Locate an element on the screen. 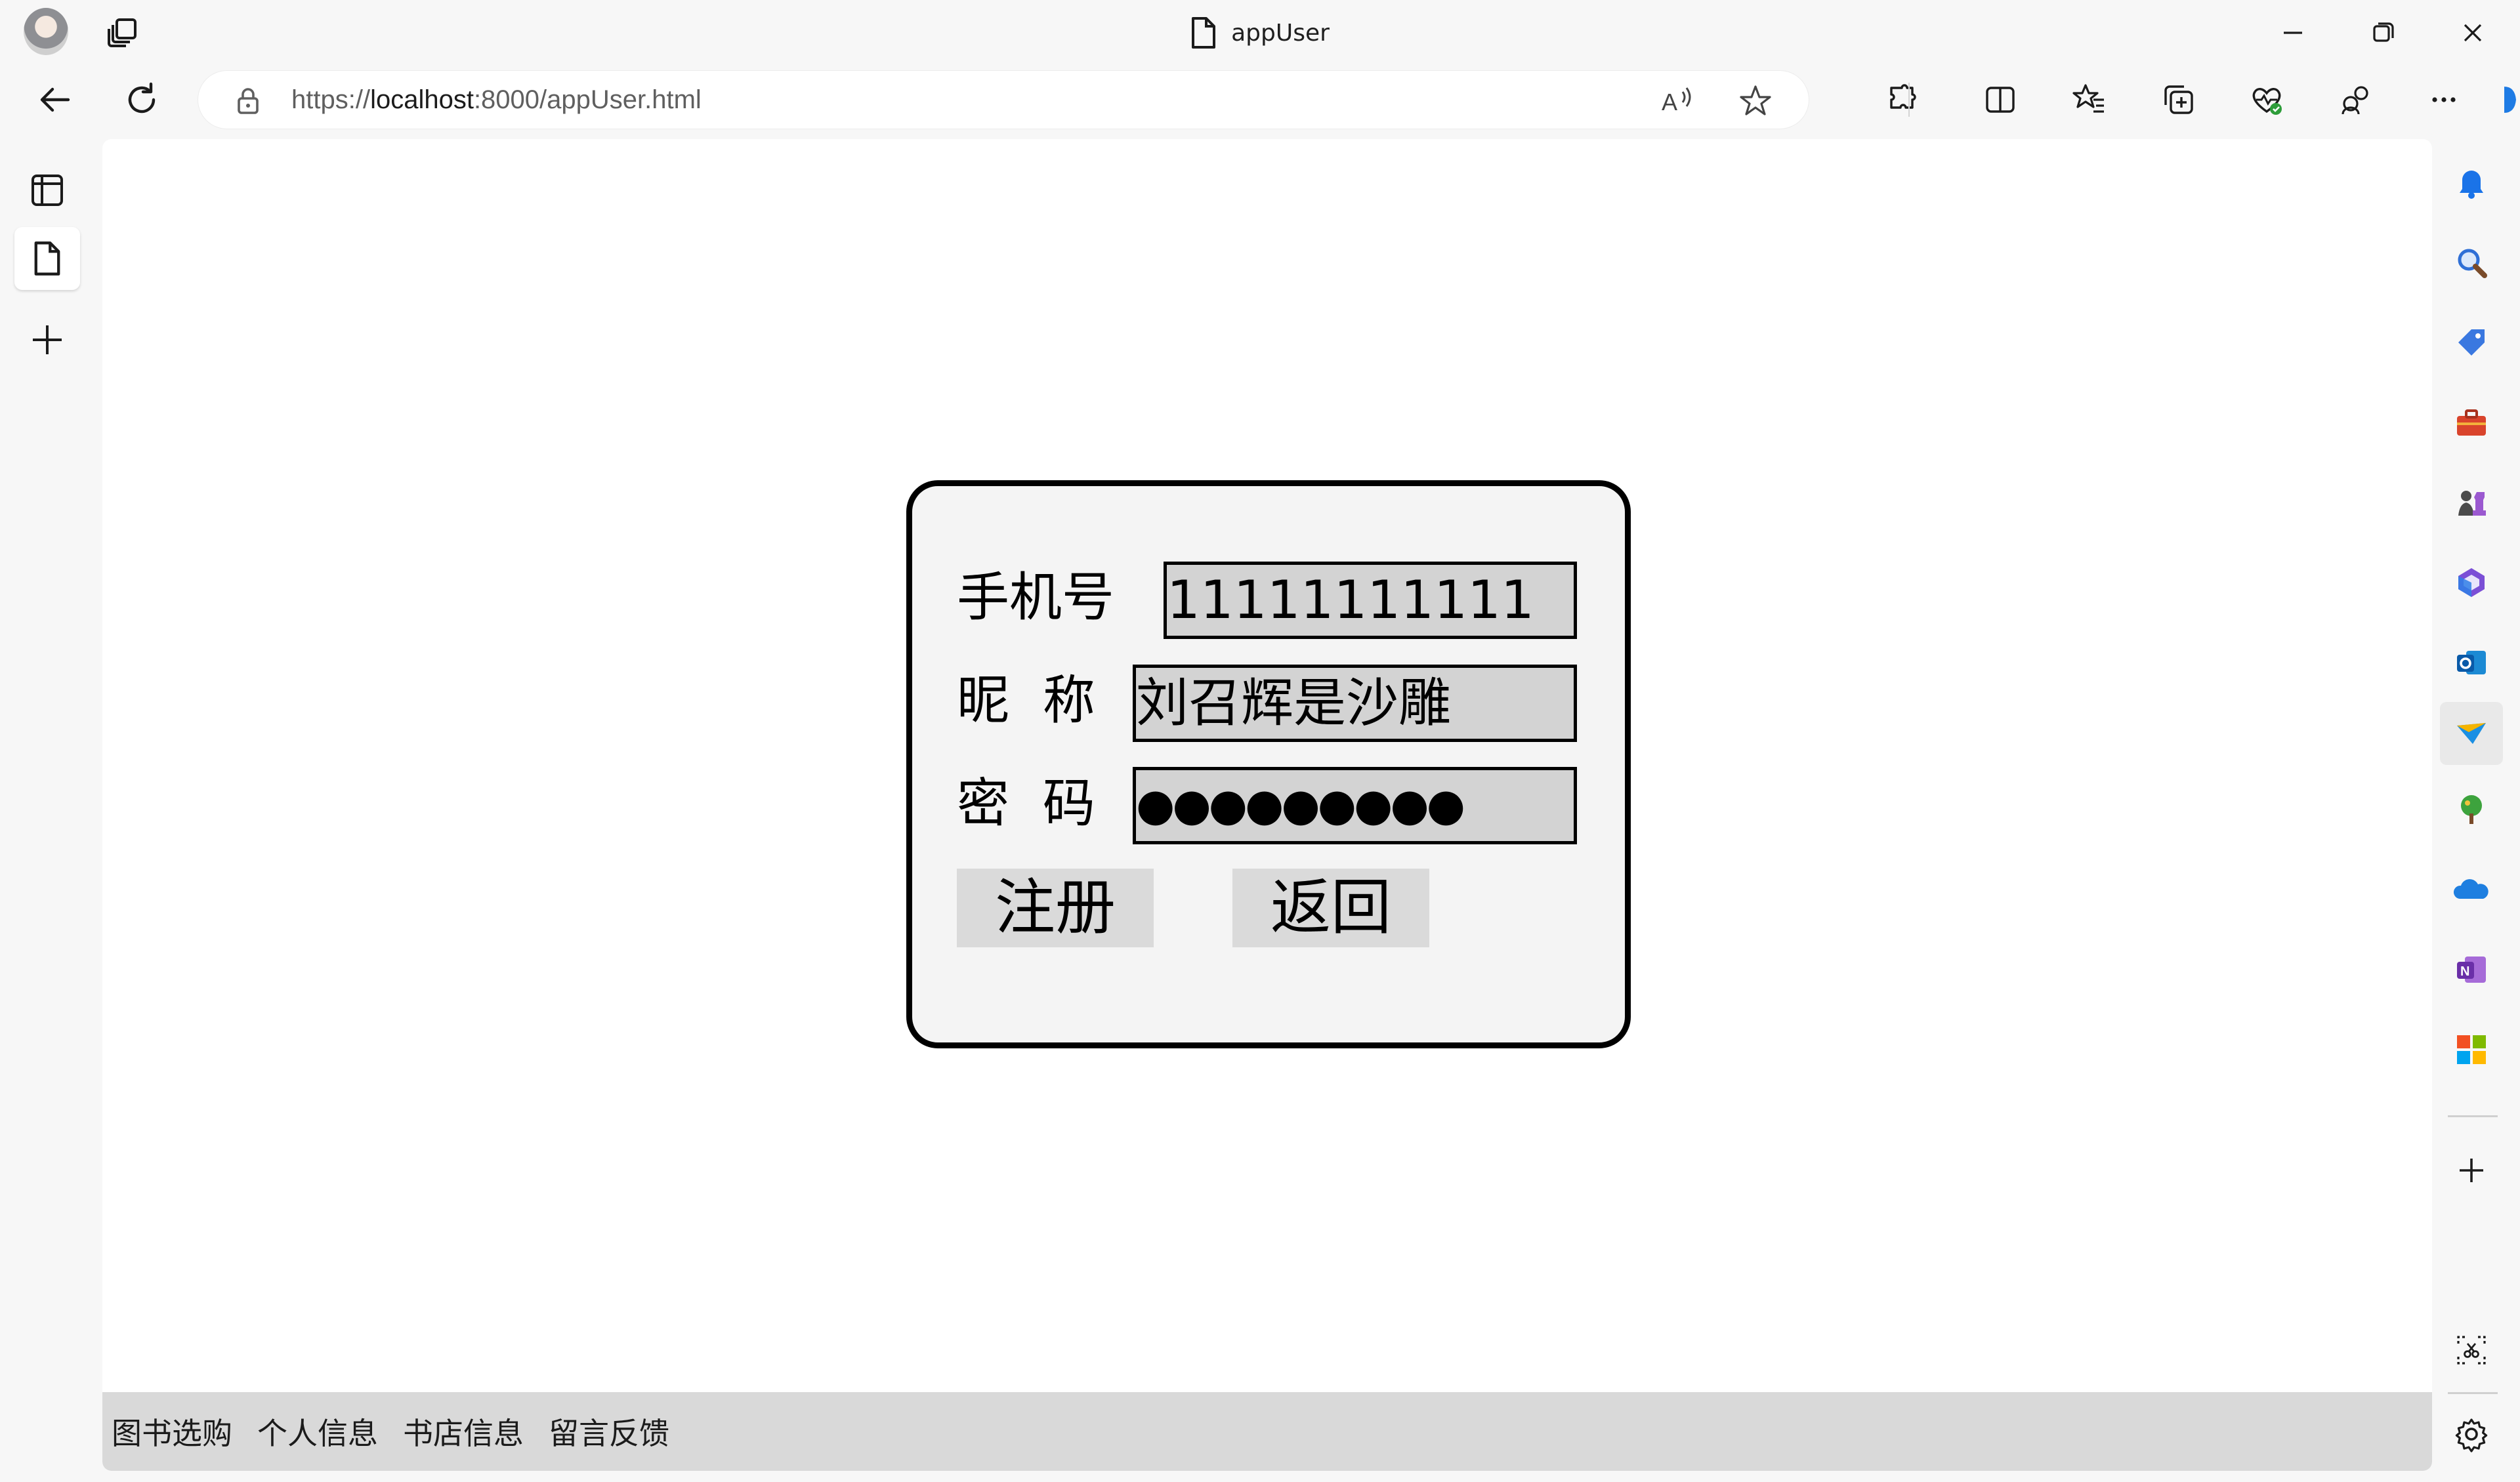 Image resolution: width=2520 pixels, height=1482 pixels. outlook-icon is located at coordinates (2471, 662).